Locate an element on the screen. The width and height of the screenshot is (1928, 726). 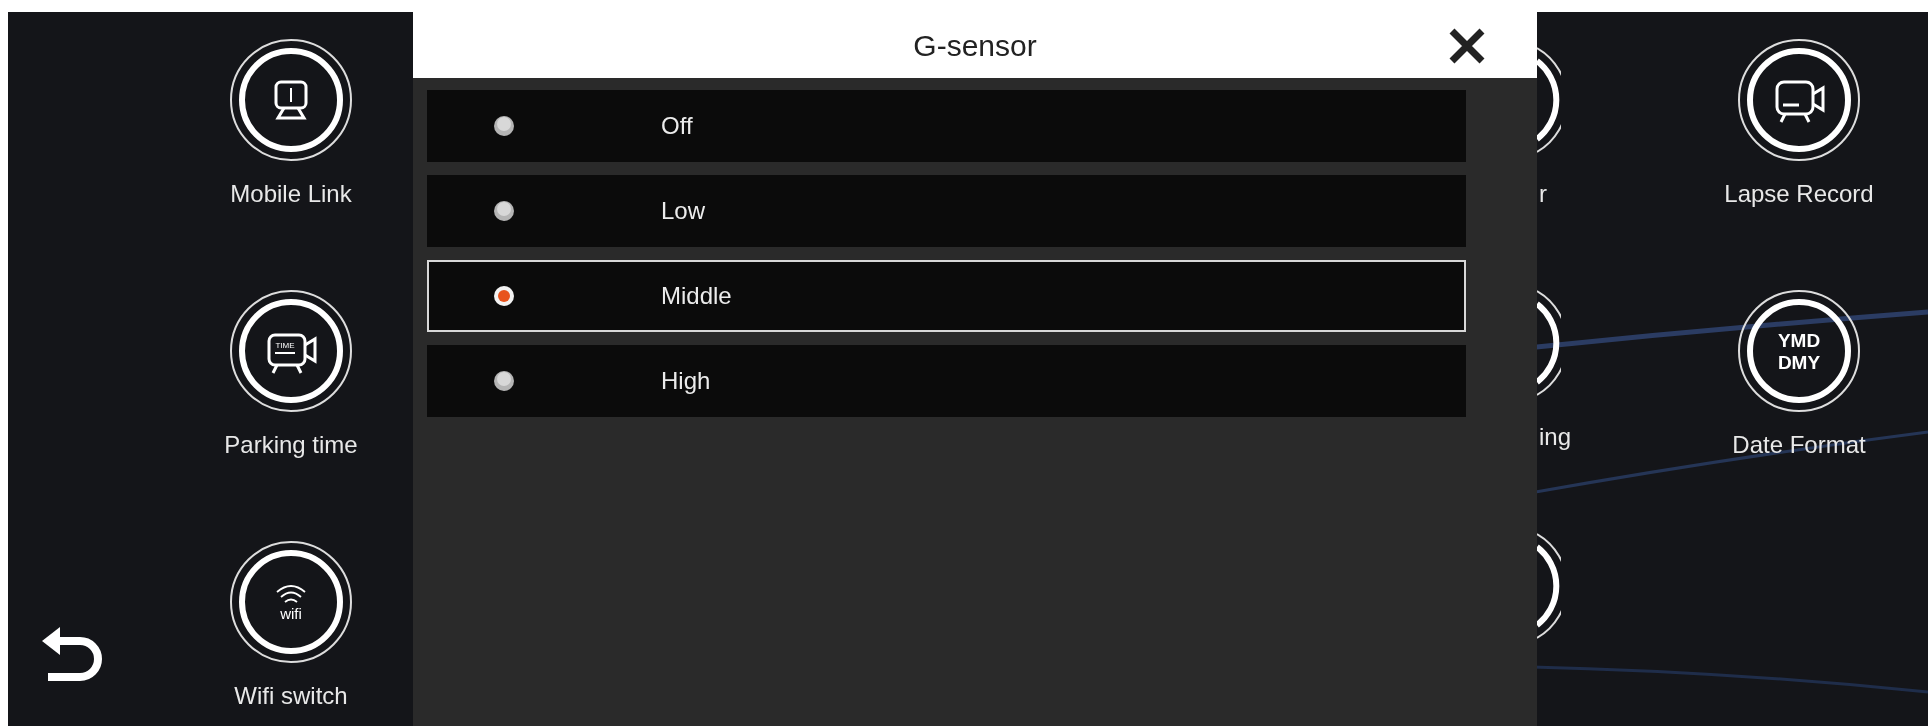
menu-item: YMD DMY Date Format is located at coordinates (1799, 376).